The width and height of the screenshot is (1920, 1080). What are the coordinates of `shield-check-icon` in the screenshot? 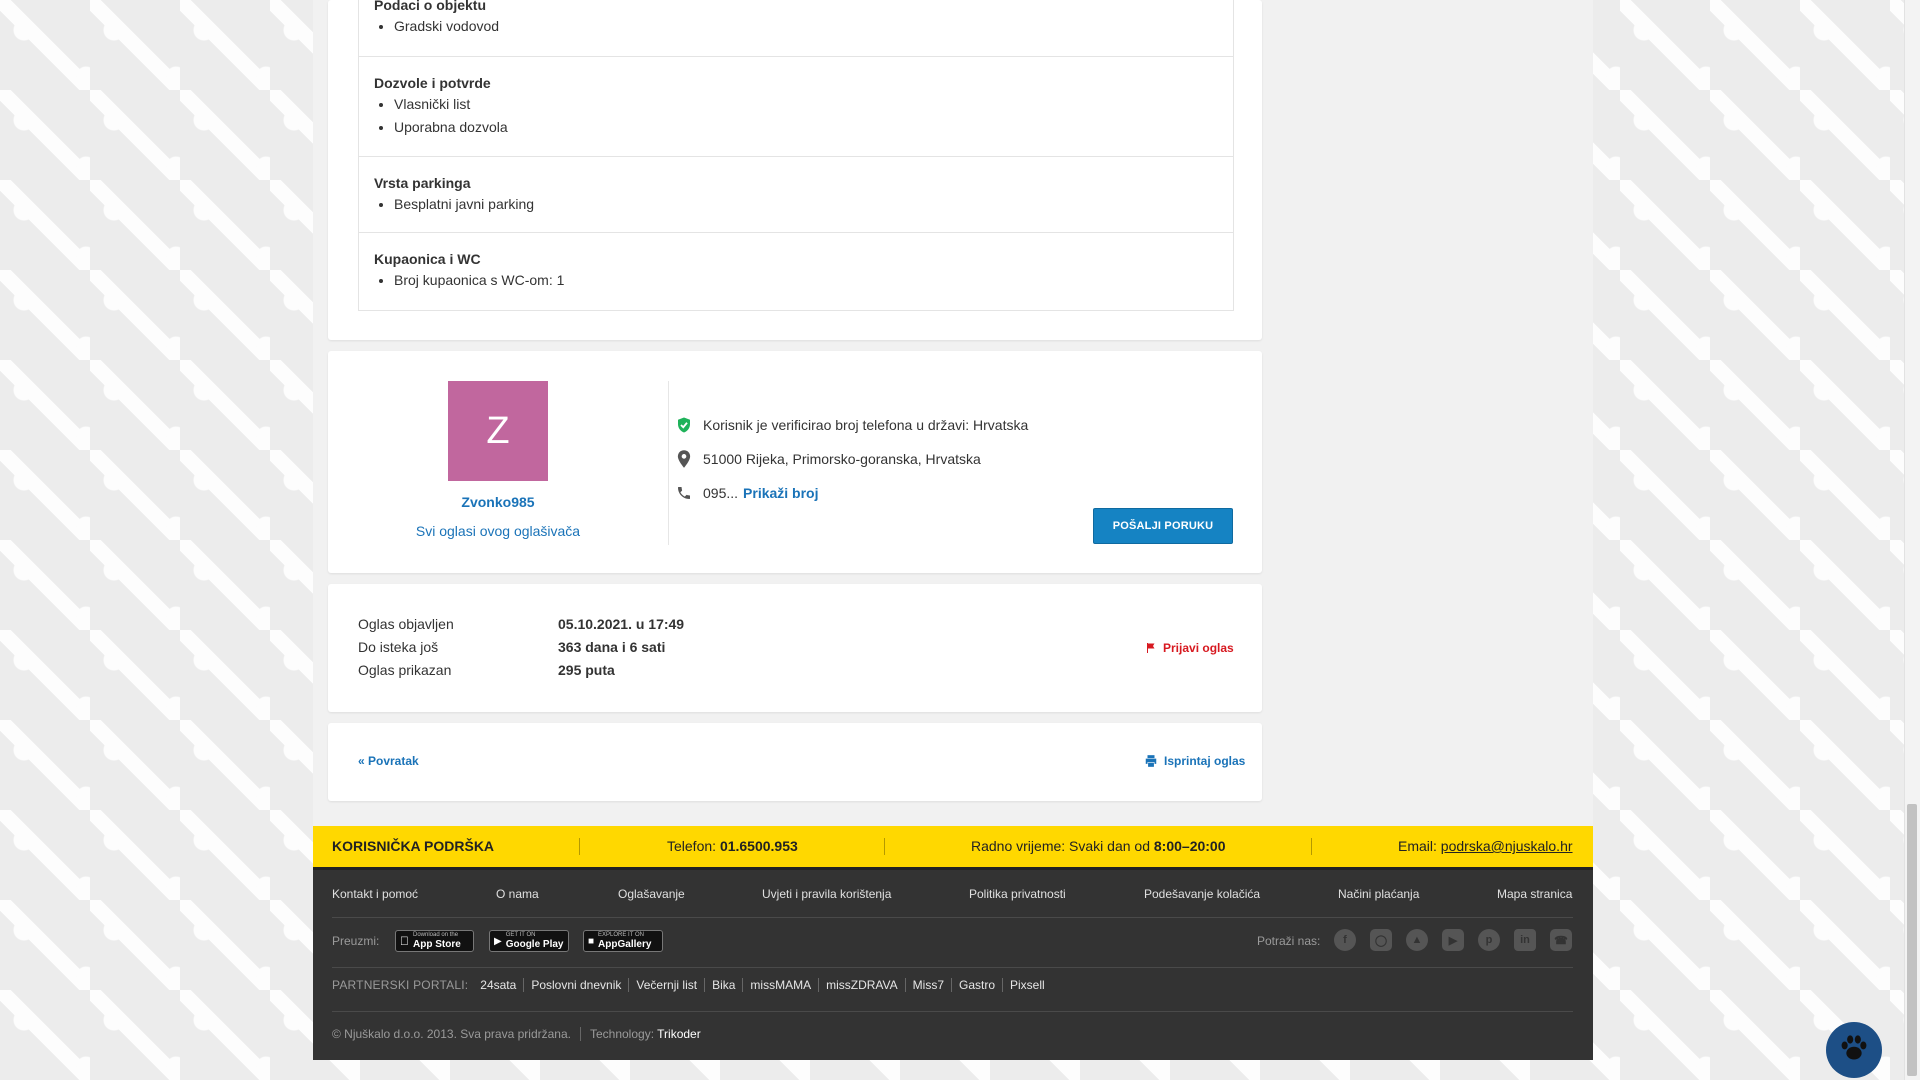 It's located at (684, 425).